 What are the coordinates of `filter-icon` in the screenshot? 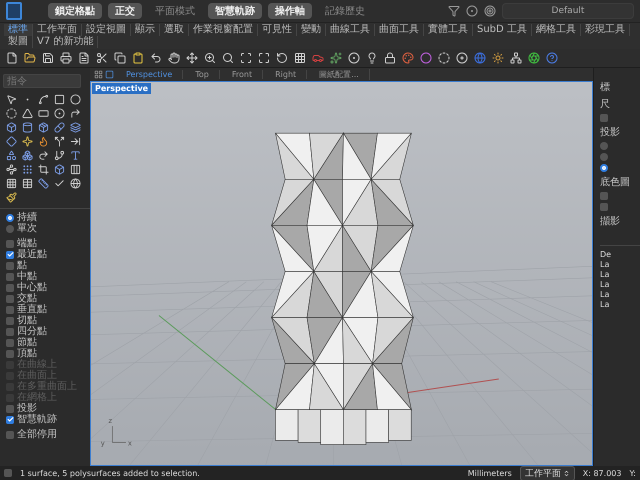 It's located at (454, 11).